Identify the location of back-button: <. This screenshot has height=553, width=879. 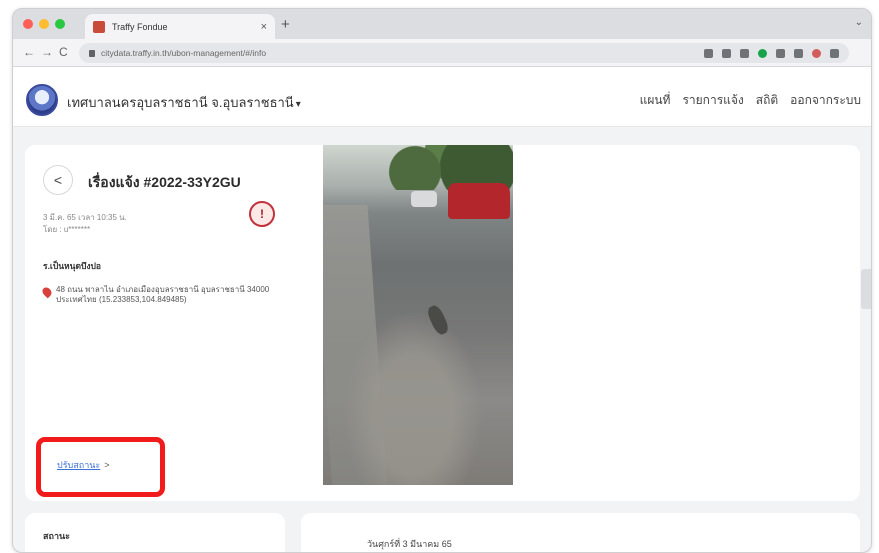
(58, 180).